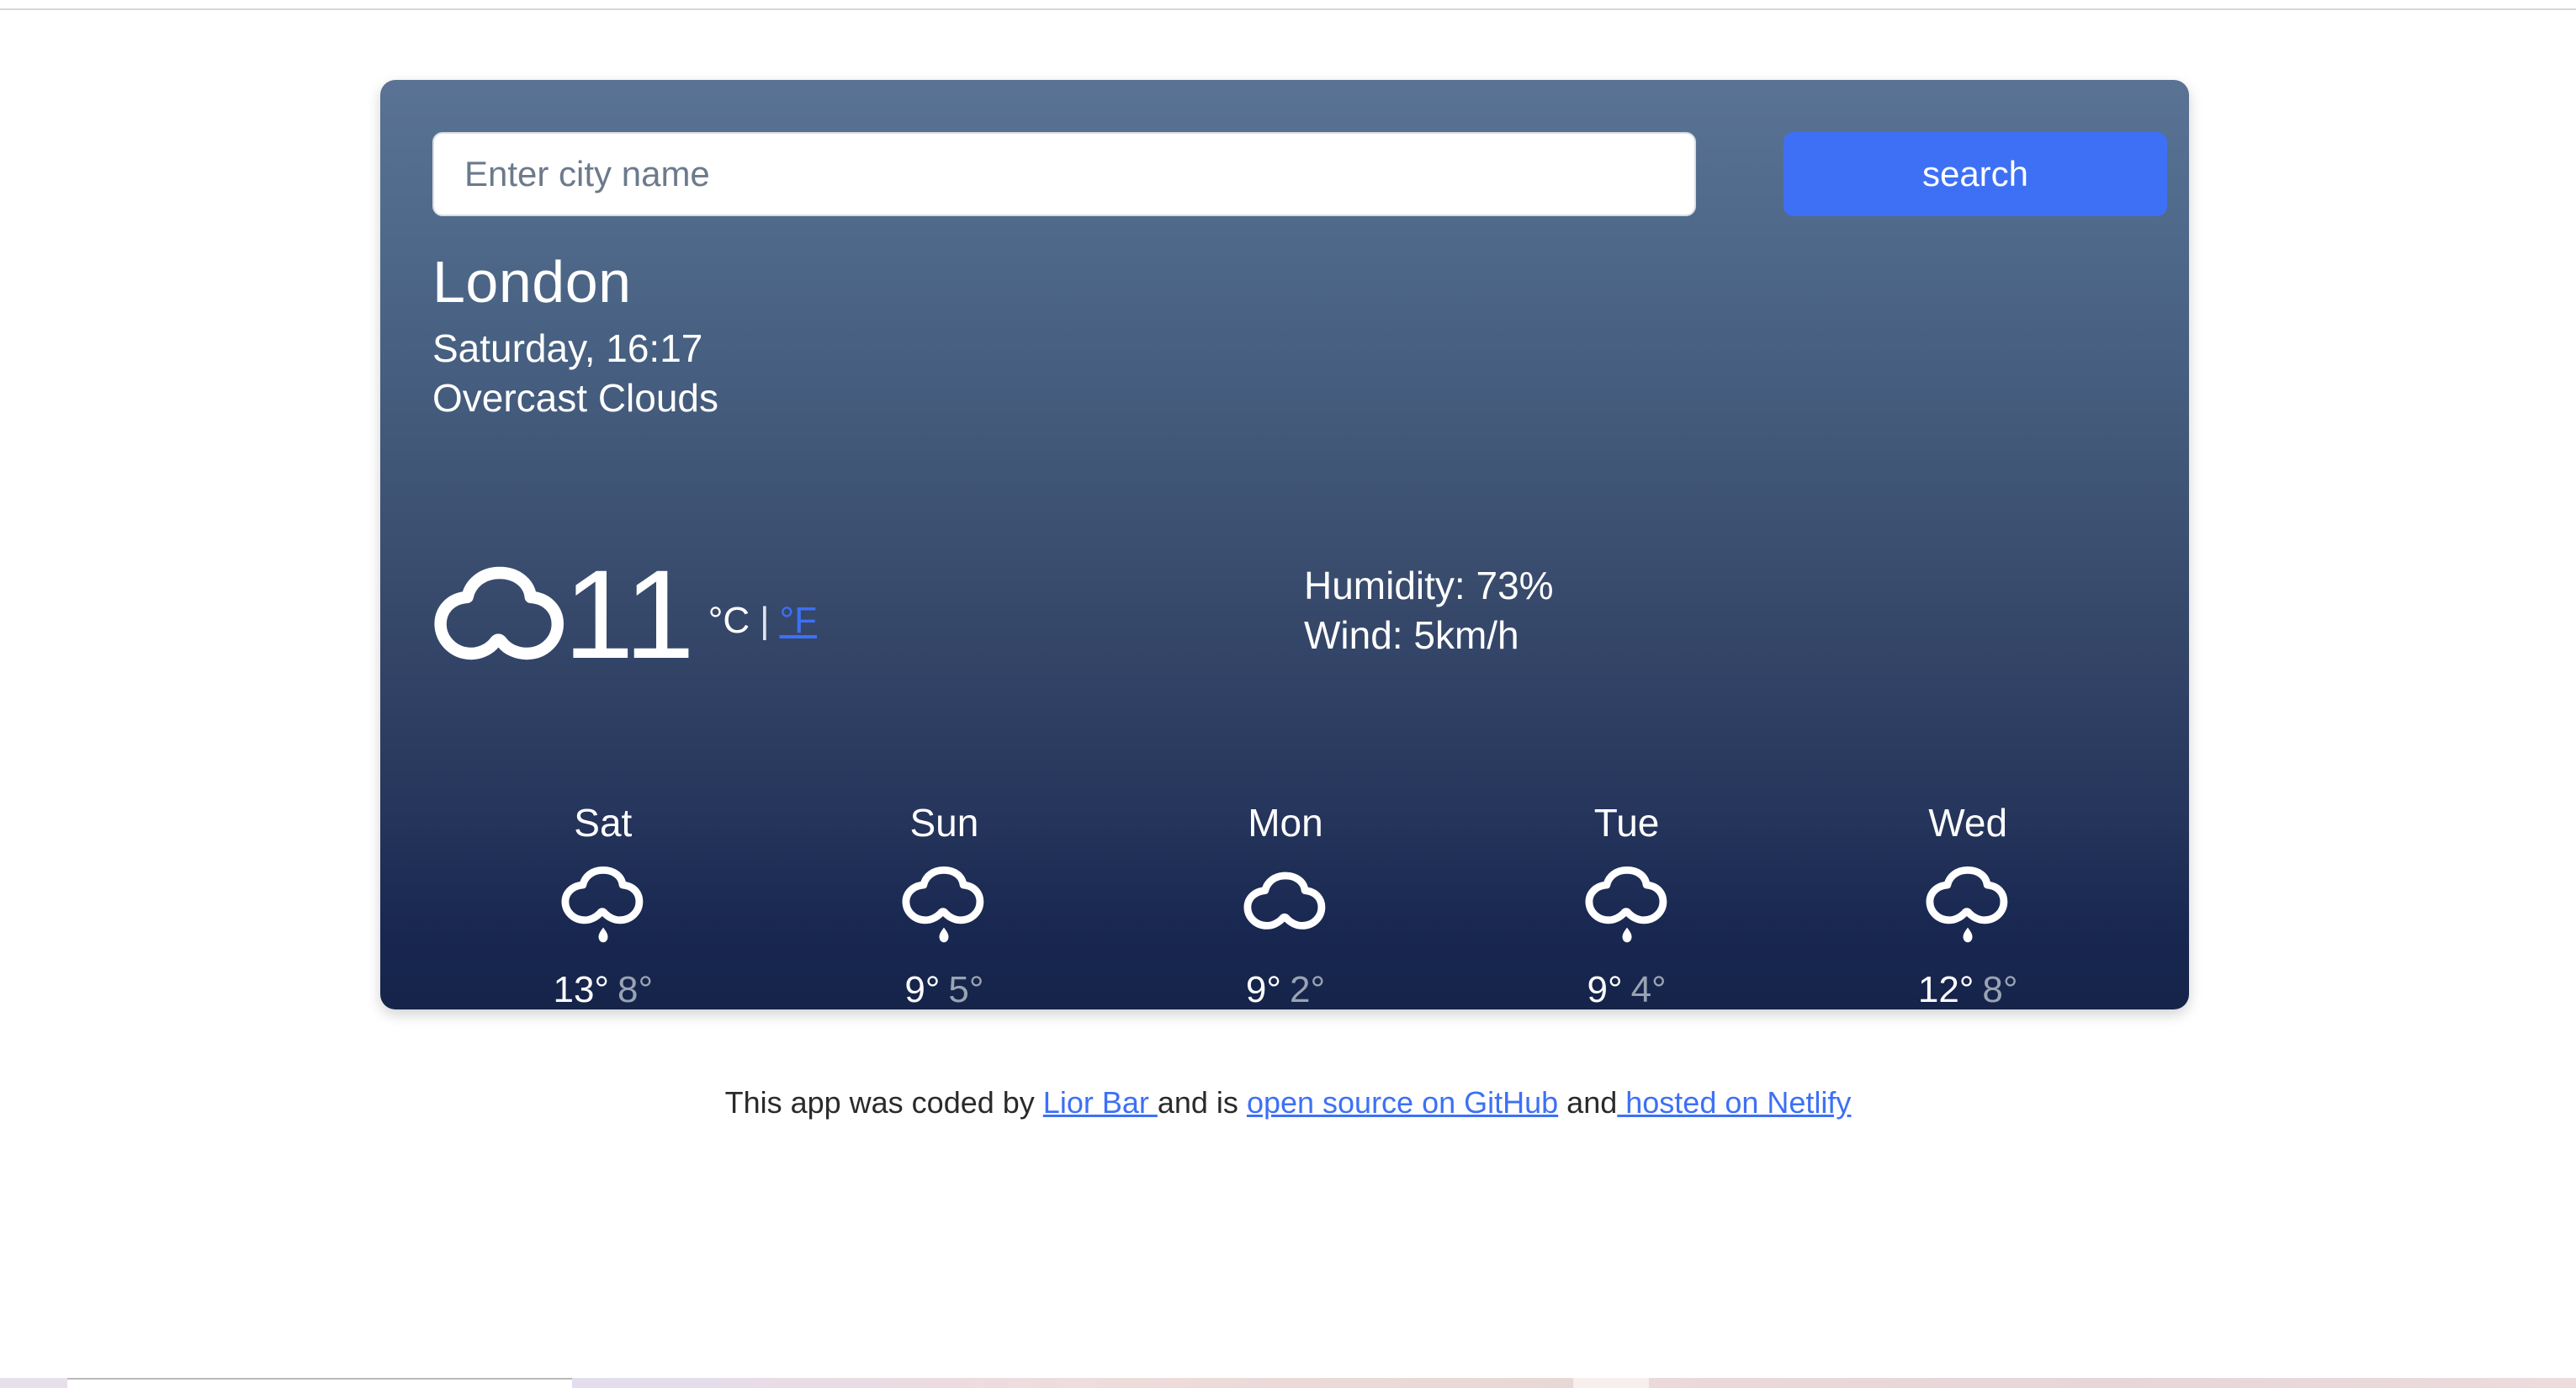 Image resolution: width=2576 pixels, height=1388 pixels. I want to click on unit-fahrenheit-link: °F, so click(798, 621).